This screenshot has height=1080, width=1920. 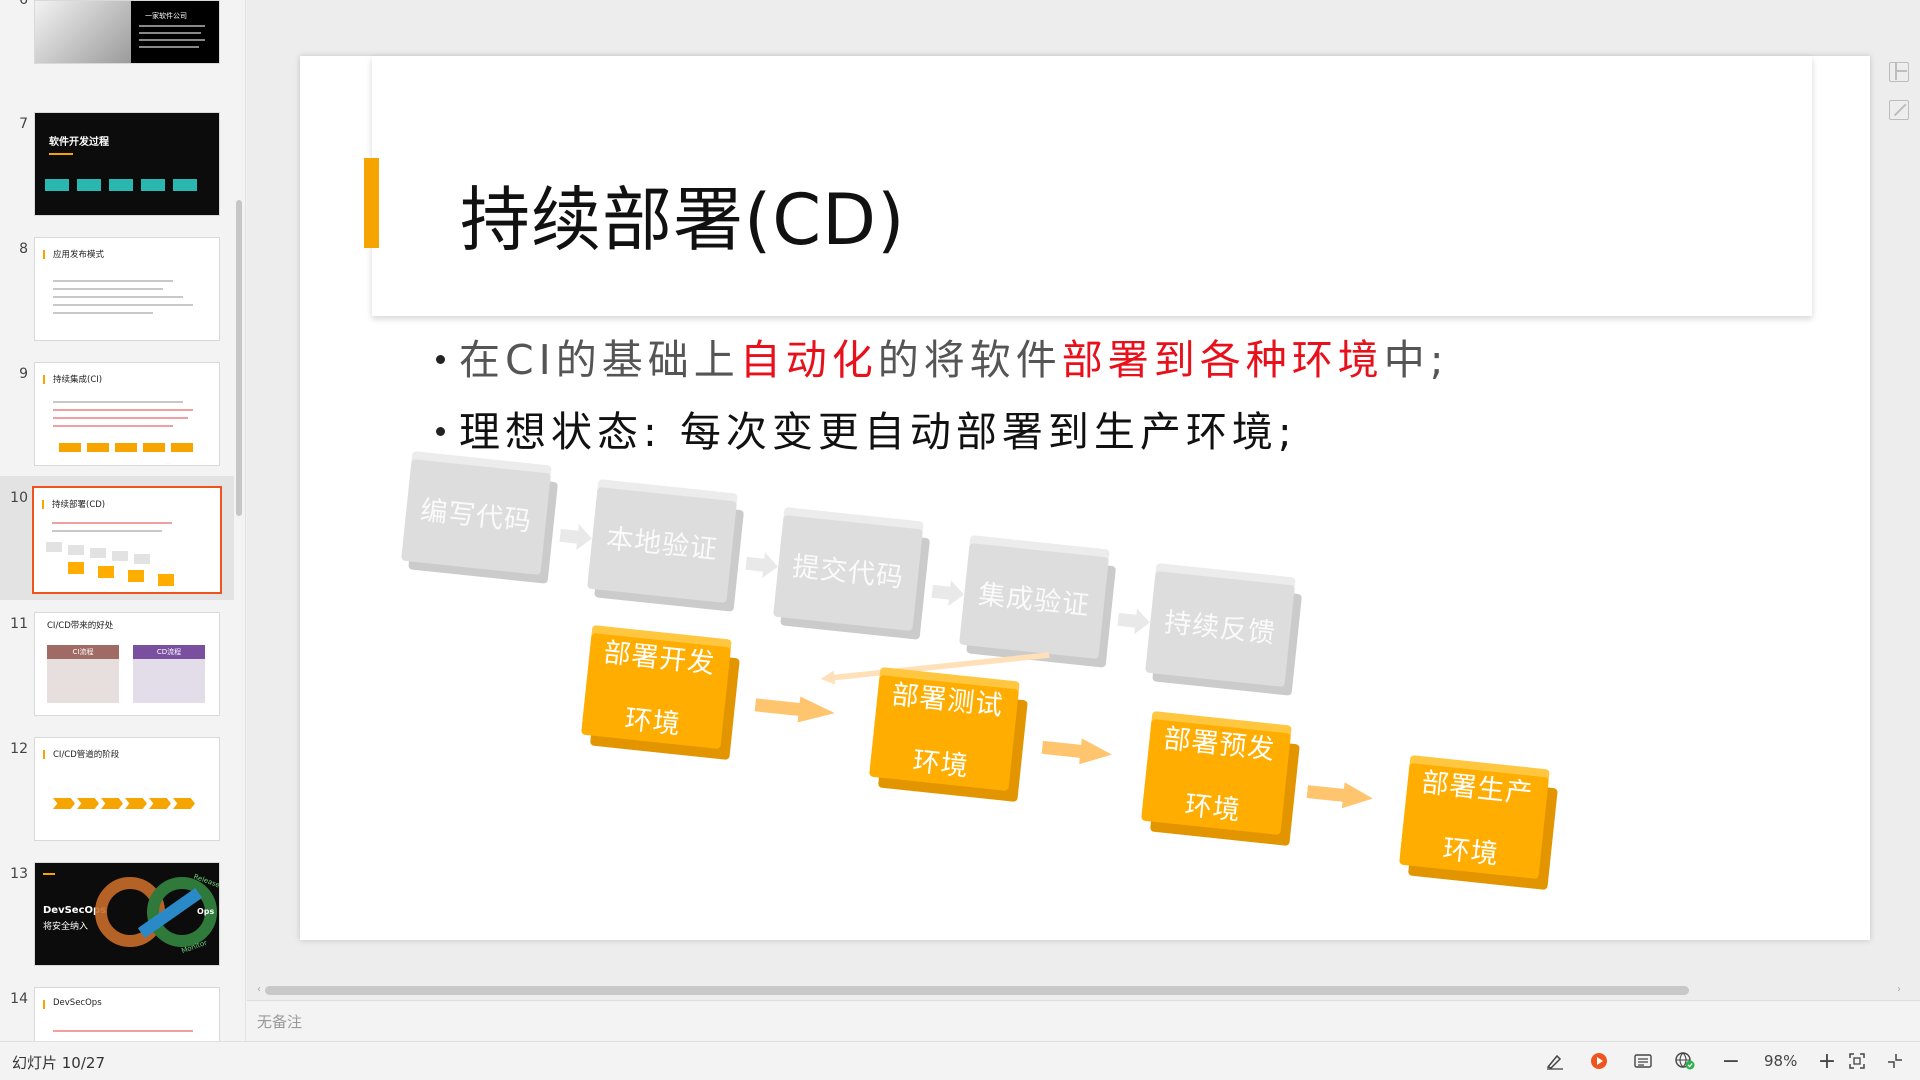 I want to click on thumb-col-cd: CD流程, so click(x=169, y=652).